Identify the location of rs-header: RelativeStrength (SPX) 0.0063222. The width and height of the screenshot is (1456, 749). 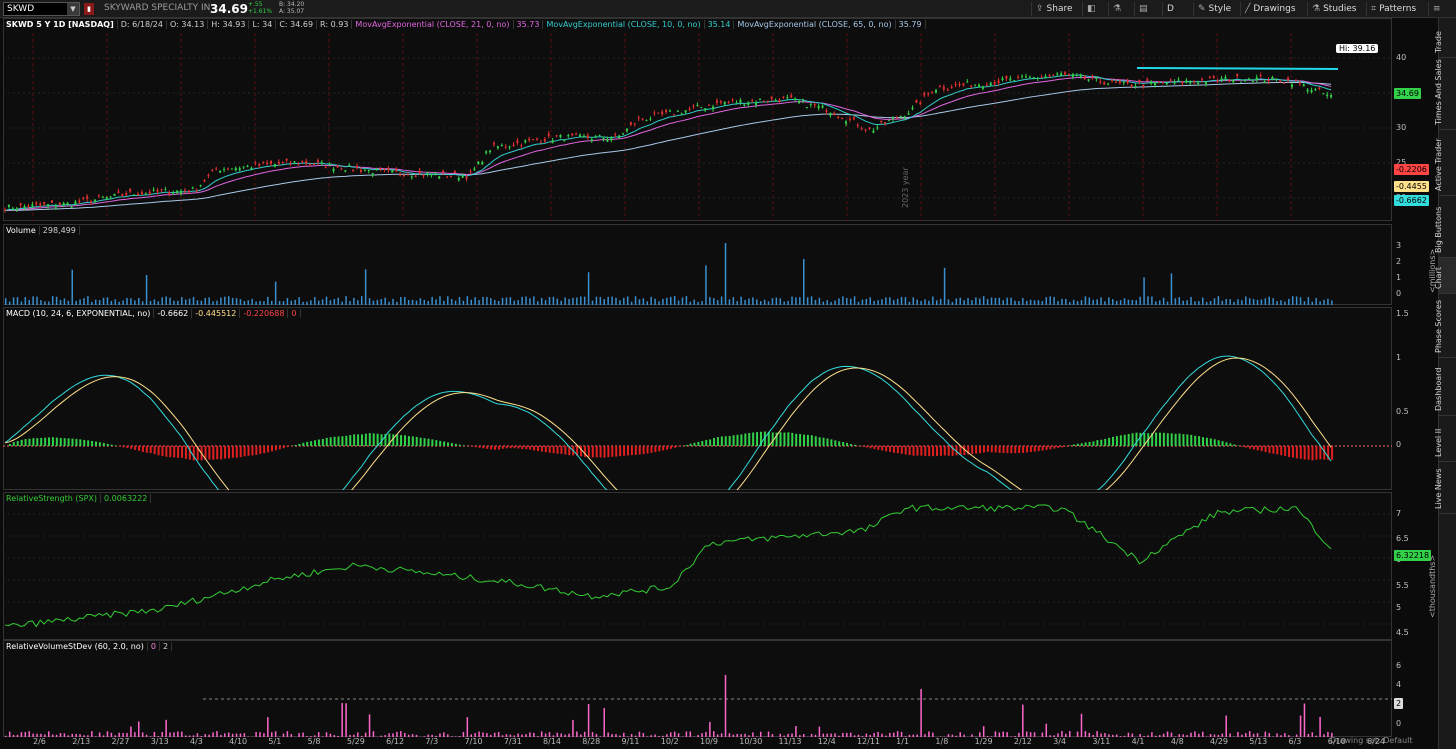
(77, 499).